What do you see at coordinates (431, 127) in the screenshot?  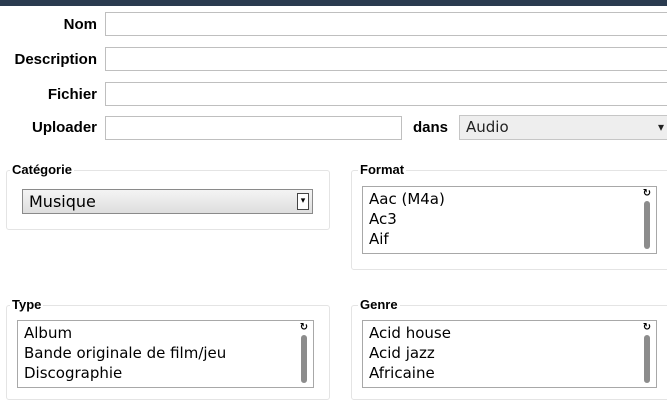 I see `dans-label: dans` at bounding box center [431, 127].